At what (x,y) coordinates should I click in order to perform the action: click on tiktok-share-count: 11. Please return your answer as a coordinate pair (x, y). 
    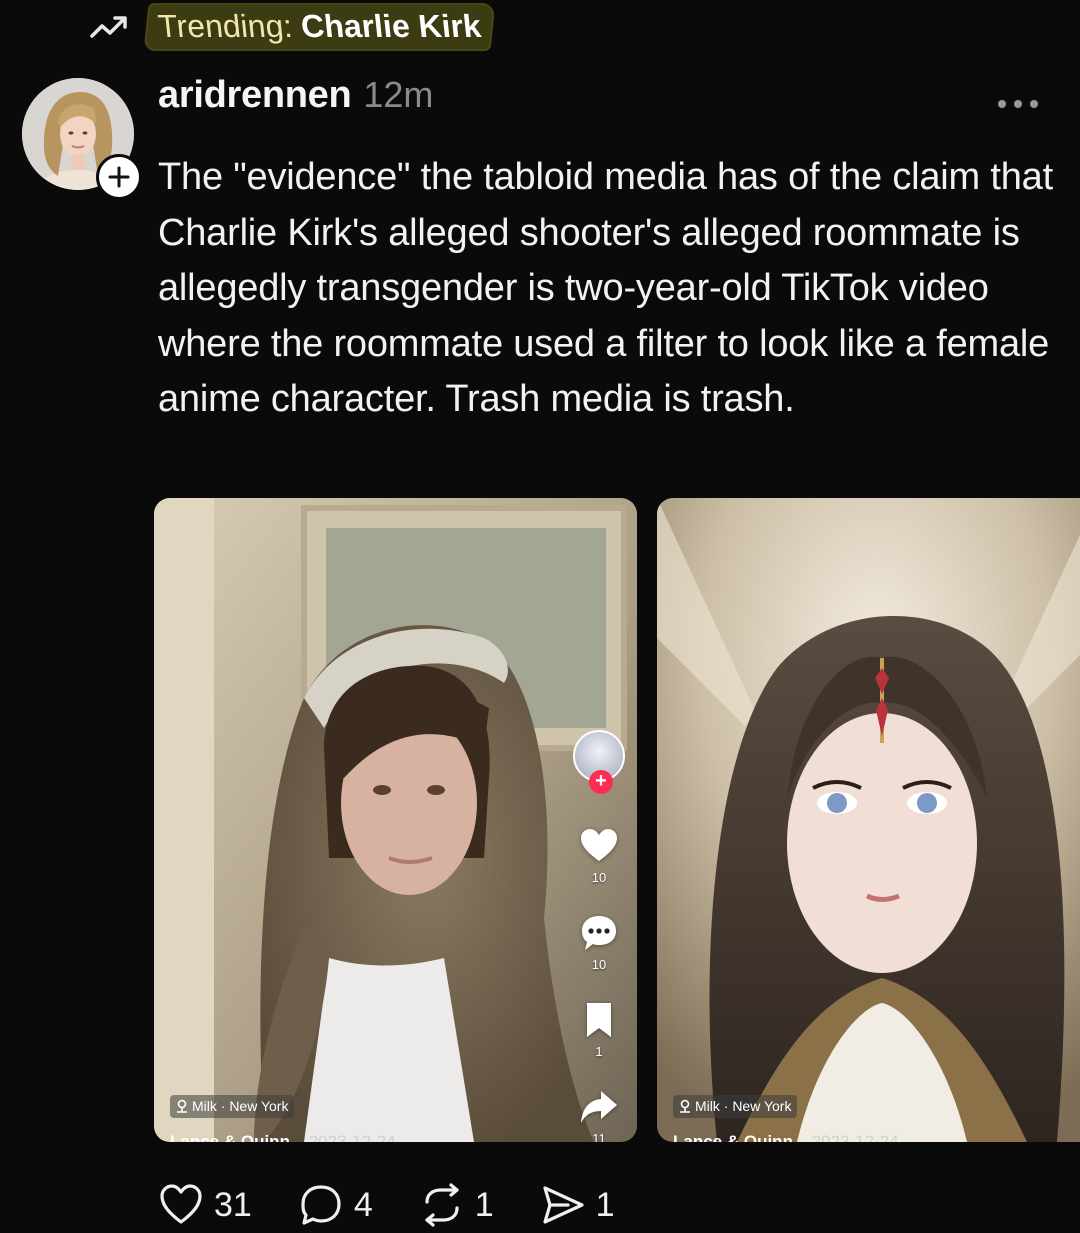
    Looking at the image, I should click on (599, 1136).